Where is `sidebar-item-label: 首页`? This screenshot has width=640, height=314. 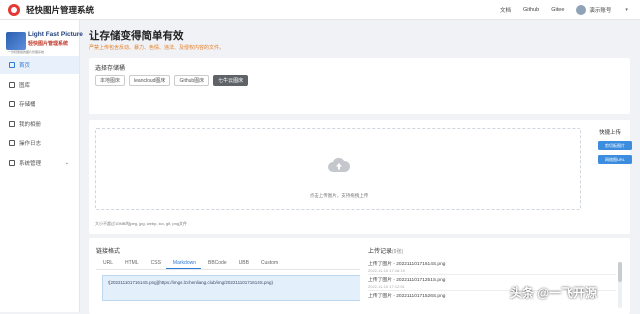
sidebar-item-label: 首页 is located at coordinates (25, 66).